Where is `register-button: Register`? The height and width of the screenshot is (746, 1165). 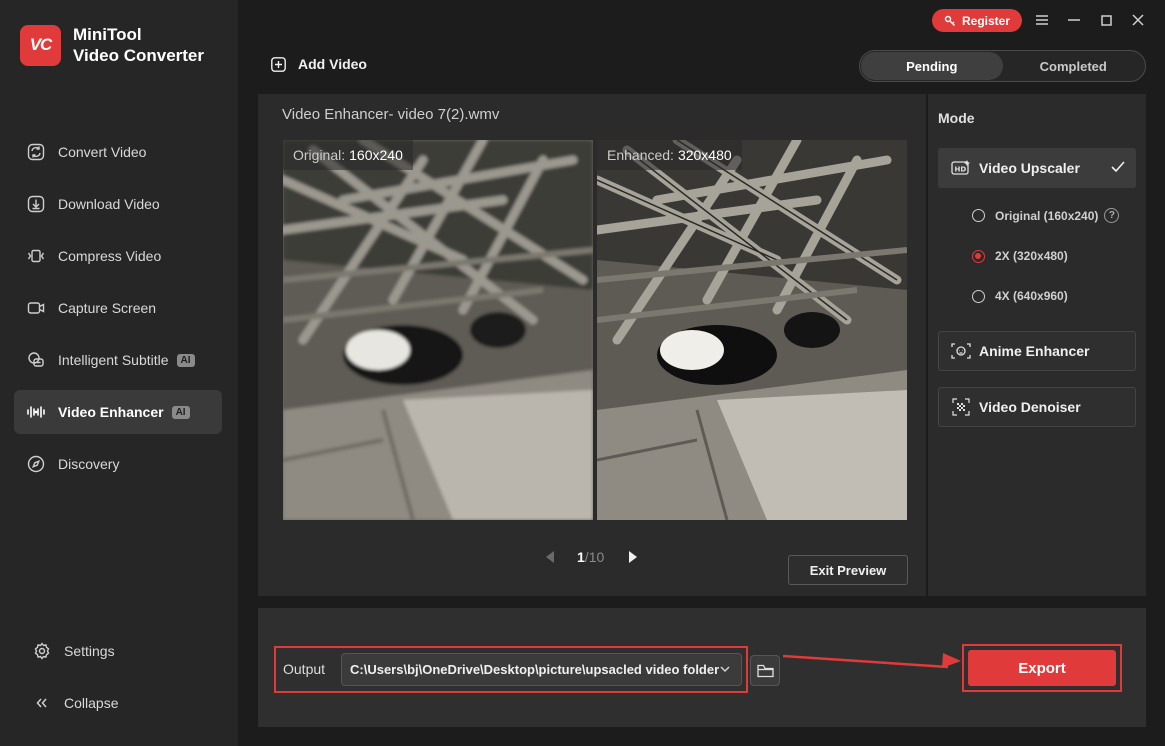
register-button: Register is located at coordinates (977, 20).